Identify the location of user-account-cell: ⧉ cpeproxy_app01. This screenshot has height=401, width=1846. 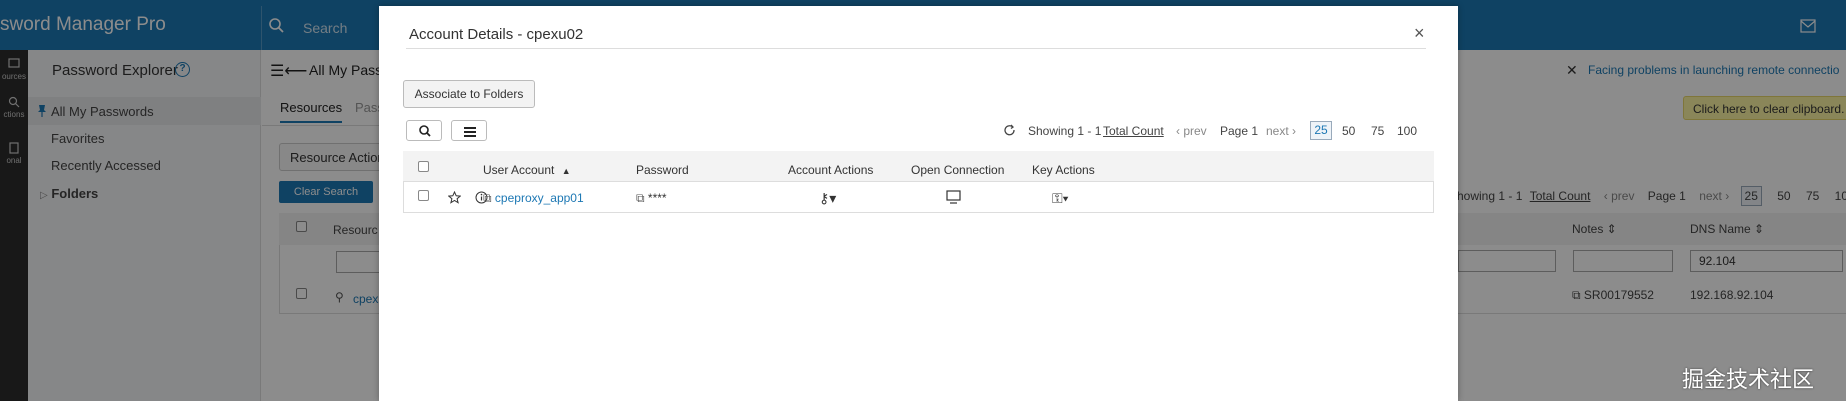
(533, 198).